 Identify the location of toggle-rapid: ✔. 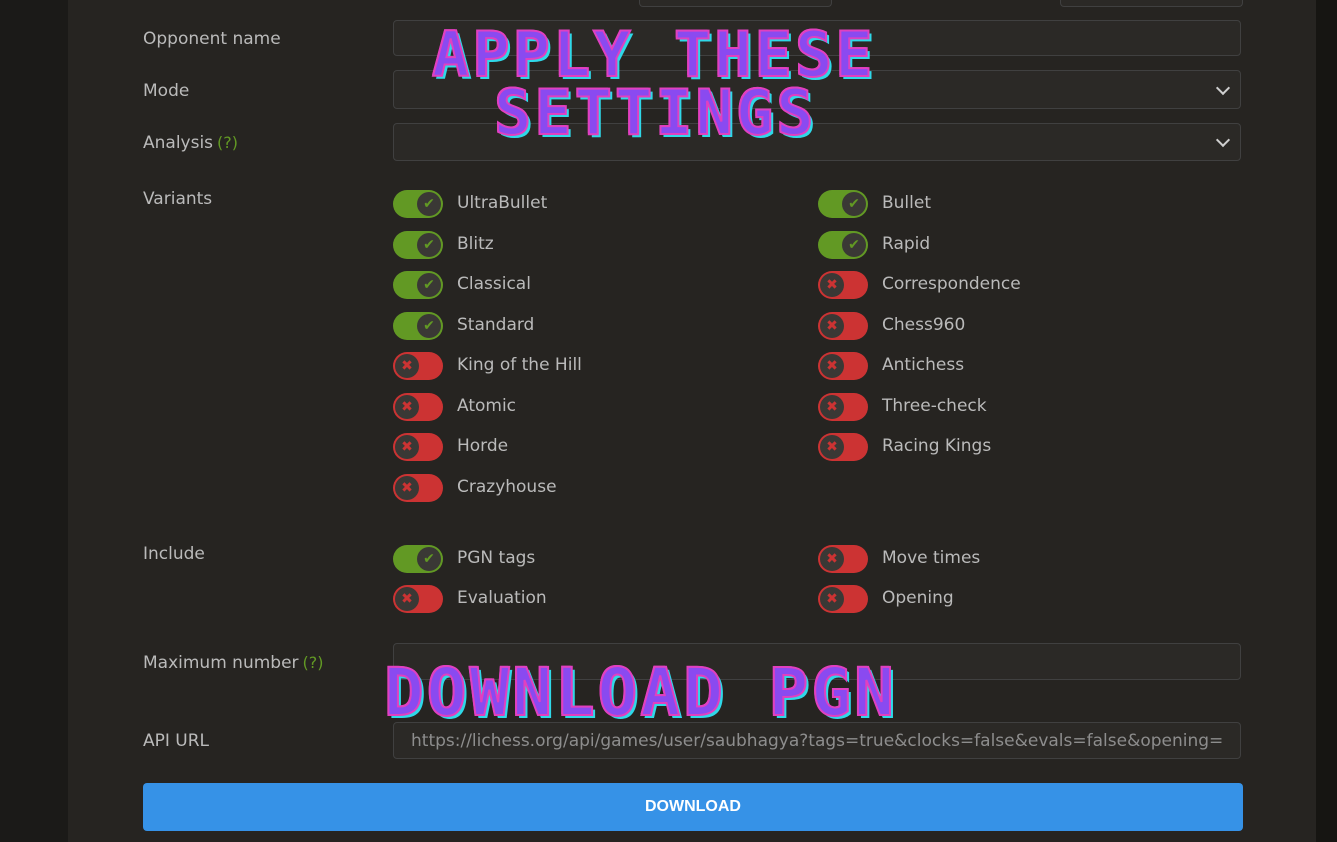
(843, 244).